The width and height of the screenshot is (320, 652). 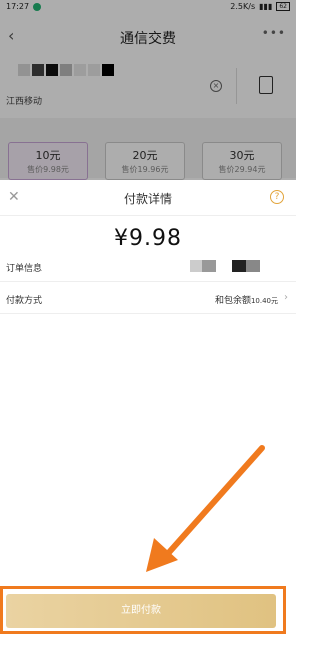 I want to click on sheet-title: 付款详情, so click(x=147, y=199).